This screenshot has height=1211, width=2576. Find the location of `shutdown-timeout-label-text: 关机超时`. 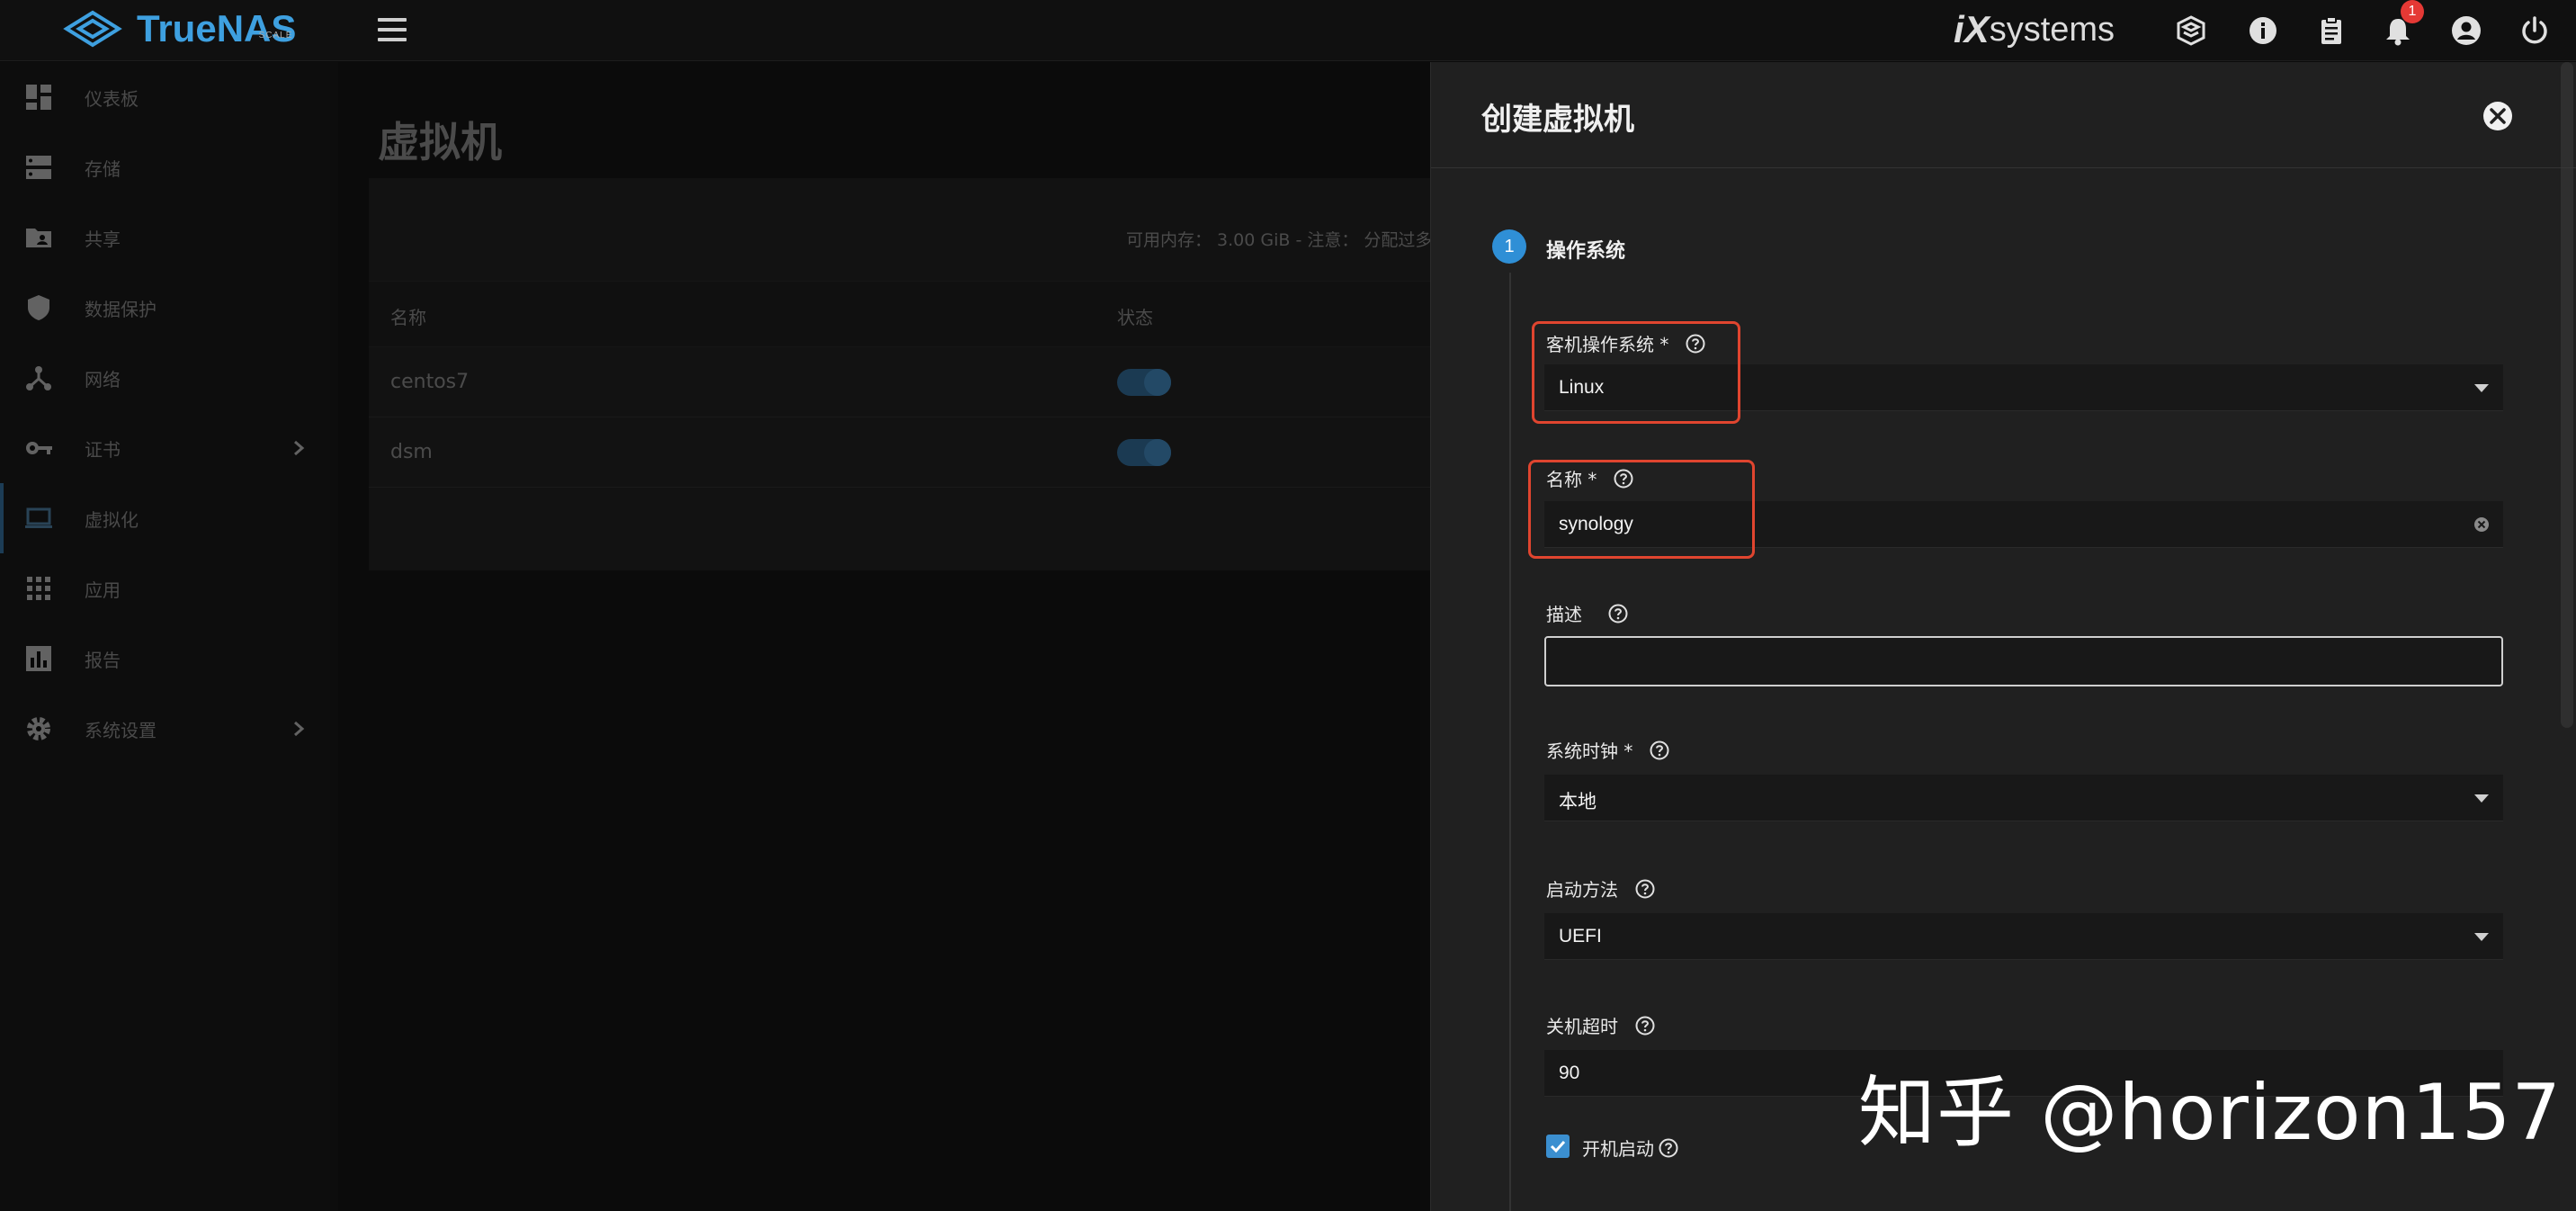

shutdown-timeout-label-text: 关机超时 is located at coordinates (1582, 1026).